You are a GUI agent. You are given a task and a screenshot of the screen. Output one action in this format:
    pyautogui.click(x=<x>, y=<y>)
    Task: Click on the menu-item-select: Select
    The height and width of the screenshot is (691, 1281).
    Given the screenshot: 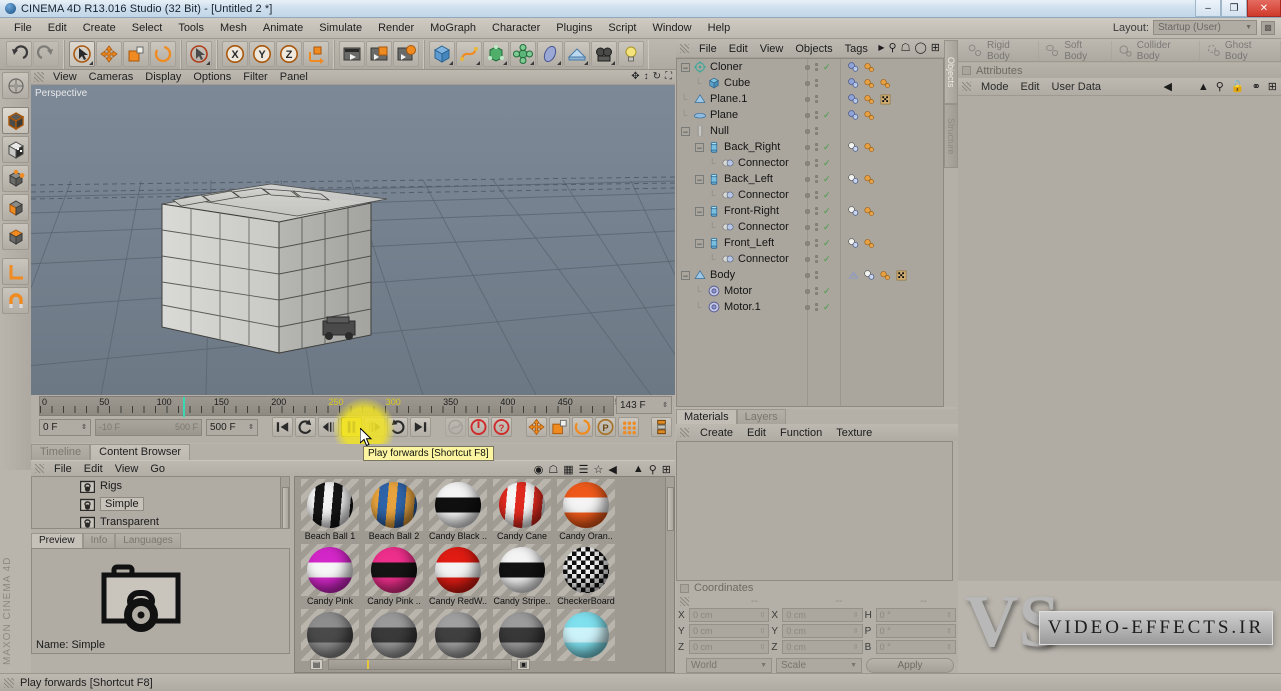 What is the action you would take?
    pyautogui.click(x=147, y=28)
    